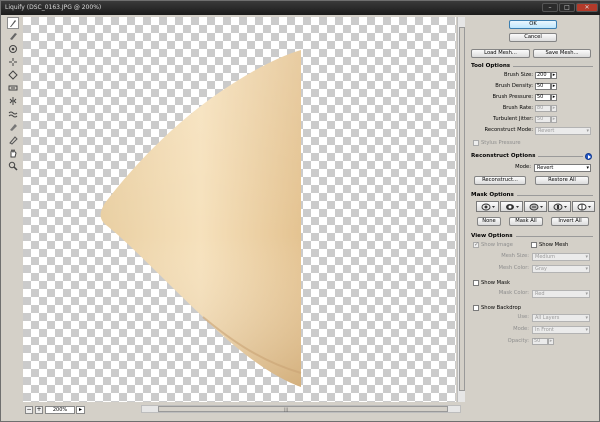 This screenshot has width=600, height=422. Describe the element at coordinates (545, 257) in the screenshot. I see `mesh-size-value: Medium` at that location.